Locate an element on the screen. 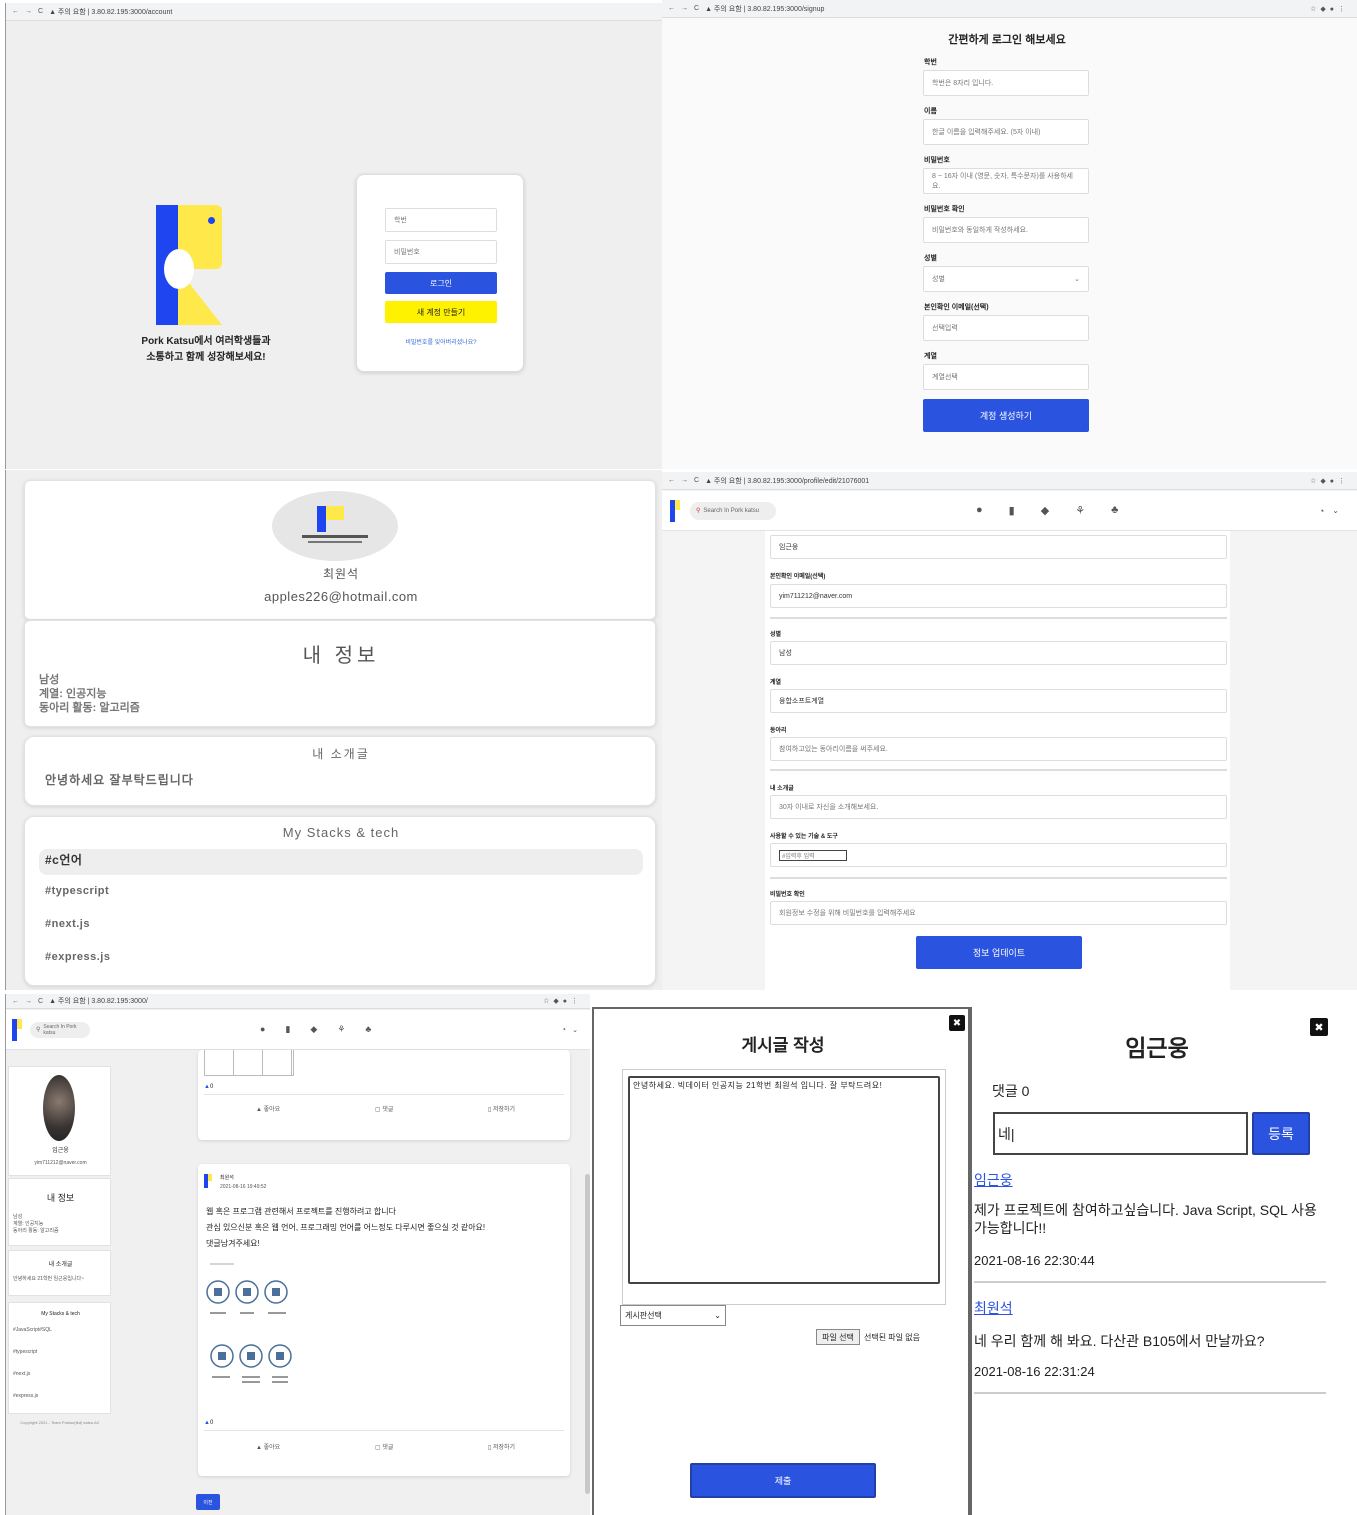  gender-select: 성별 ⌄ is located at coordinates (1006, 279).